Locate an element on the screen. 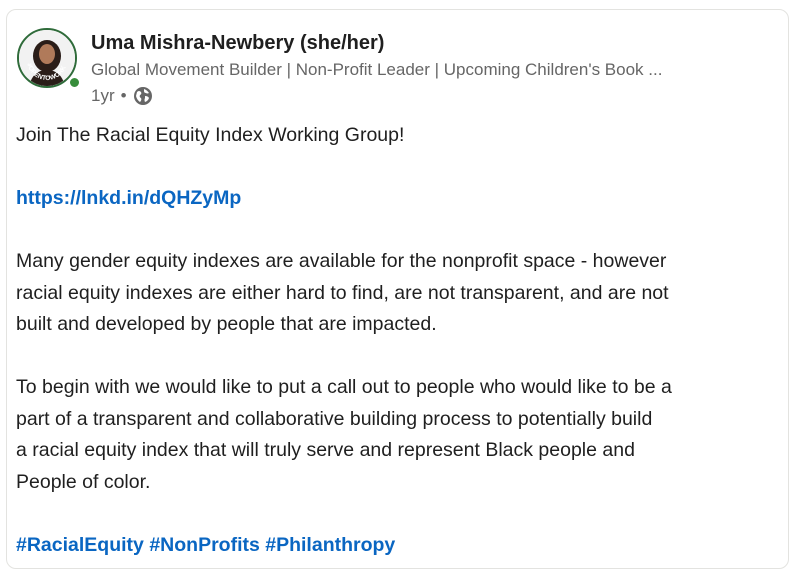 This screenshot has width=800, height=569. hashtag-link: #Philanthropy is located at coordinates (330, 545).